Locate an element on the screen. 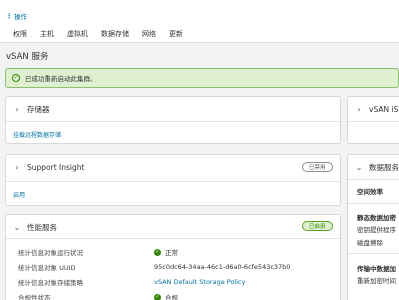 This screenshot has height=300, width=399. key-provider-label: 密钥提供程序 is located at coordinates (376, 230).